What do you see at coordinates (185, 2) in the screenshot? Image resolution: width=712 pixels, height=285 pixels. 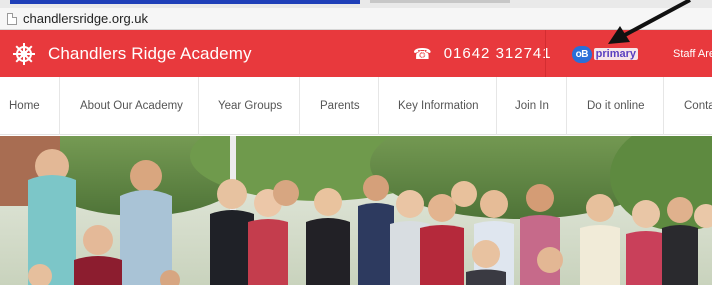 I see `highlighted-tab-edge` at bounding box center [185, 2].